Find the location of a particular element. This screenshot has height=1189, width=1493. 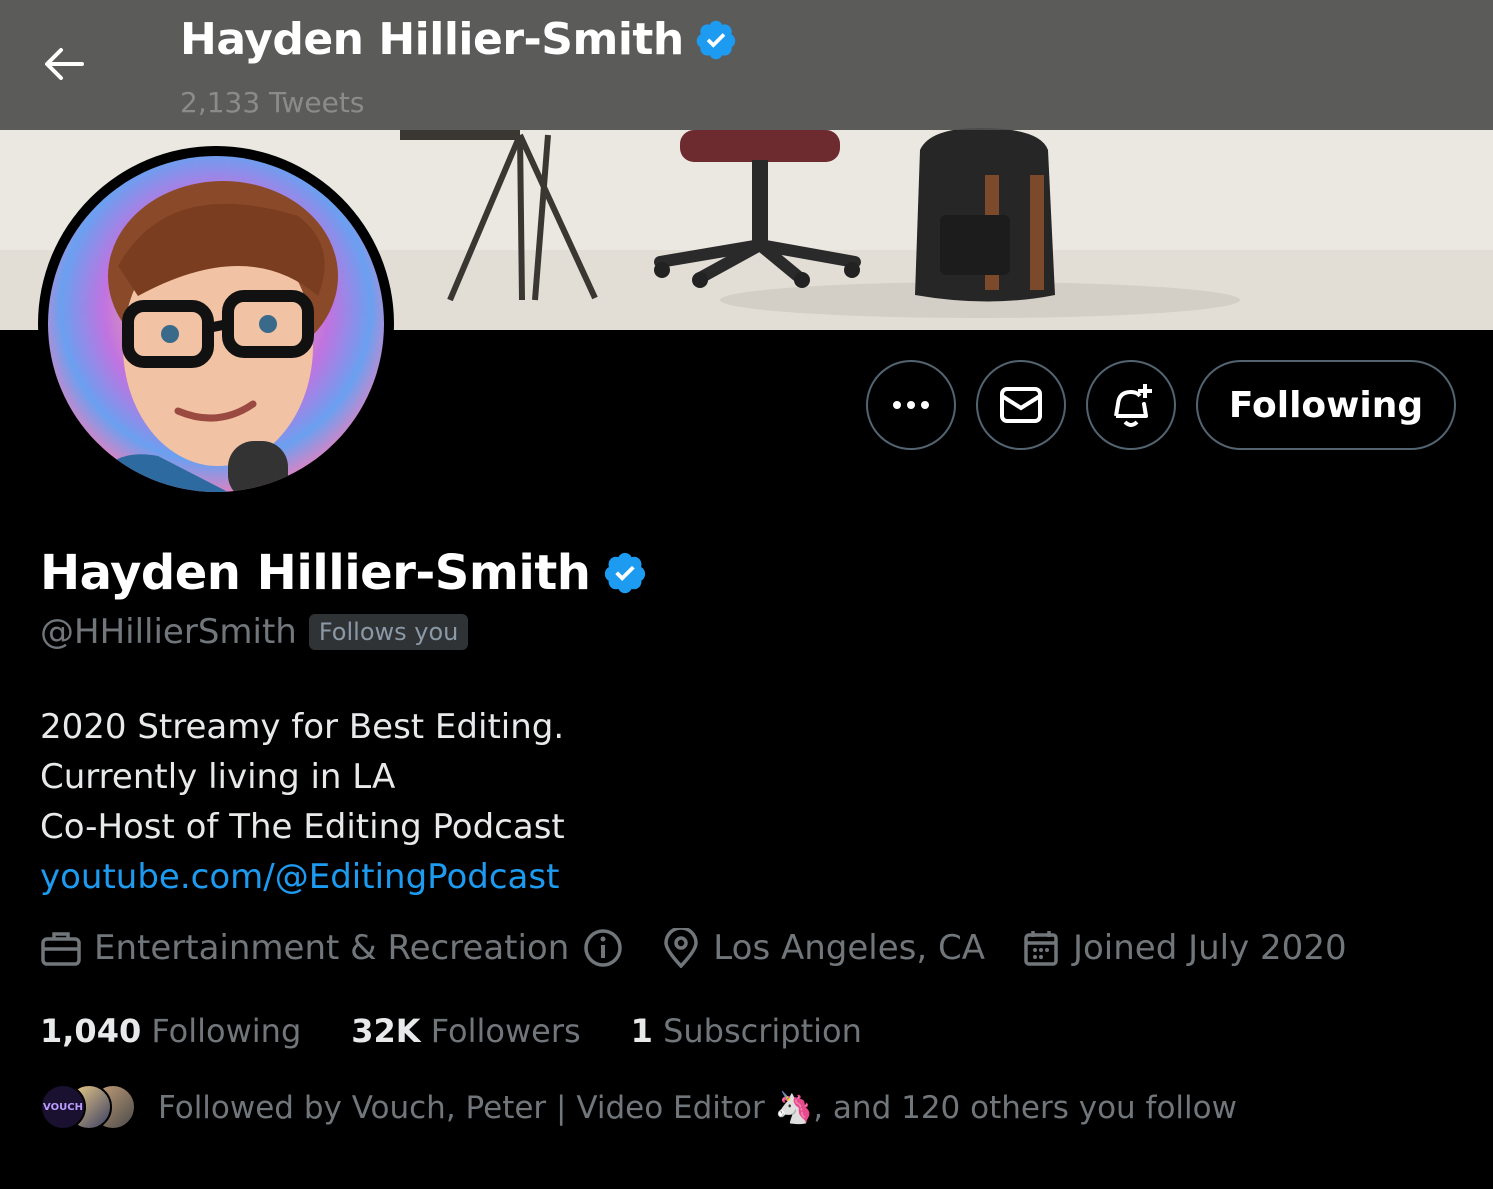

bell-plus-icon is located at coordinates (1133, 405).